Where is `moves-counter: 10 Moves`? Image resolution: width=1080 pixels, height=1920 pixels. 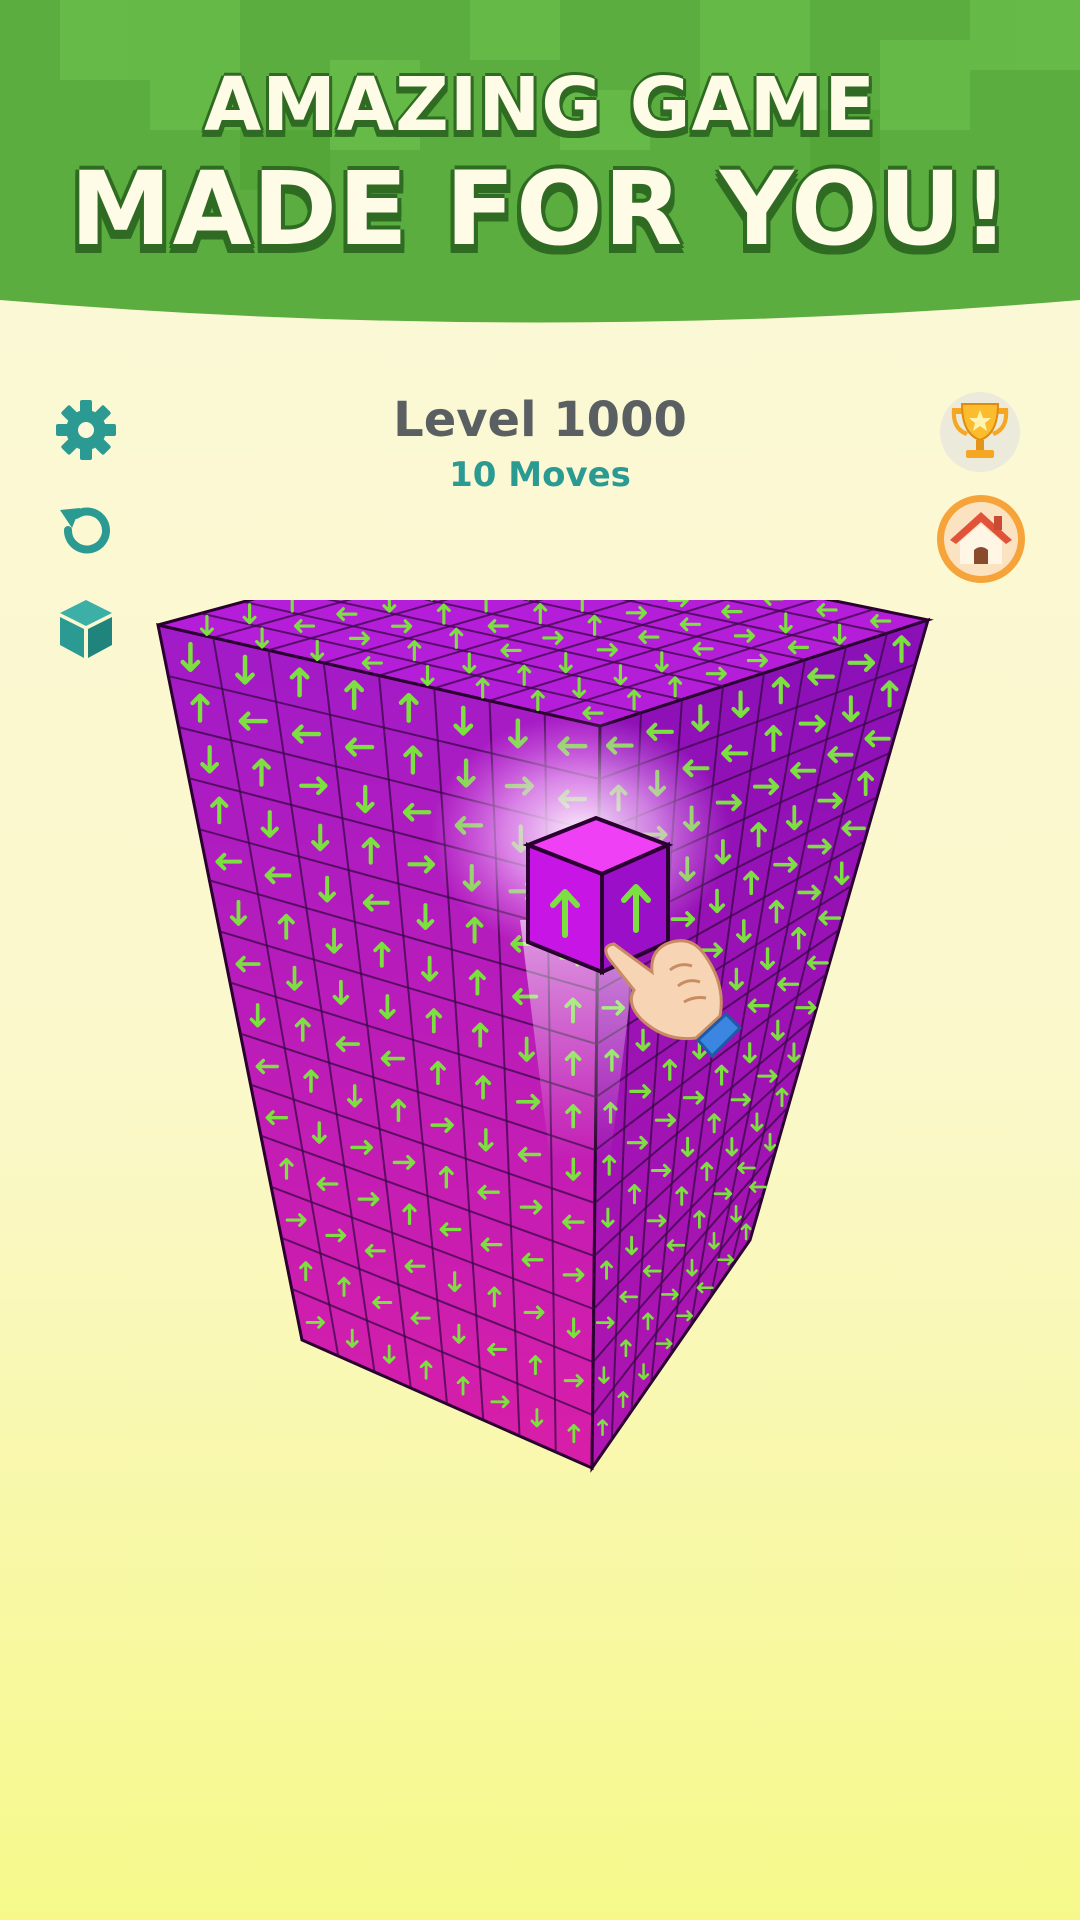 moves-counter: 10 Moves is located at coordinates (540, 475).